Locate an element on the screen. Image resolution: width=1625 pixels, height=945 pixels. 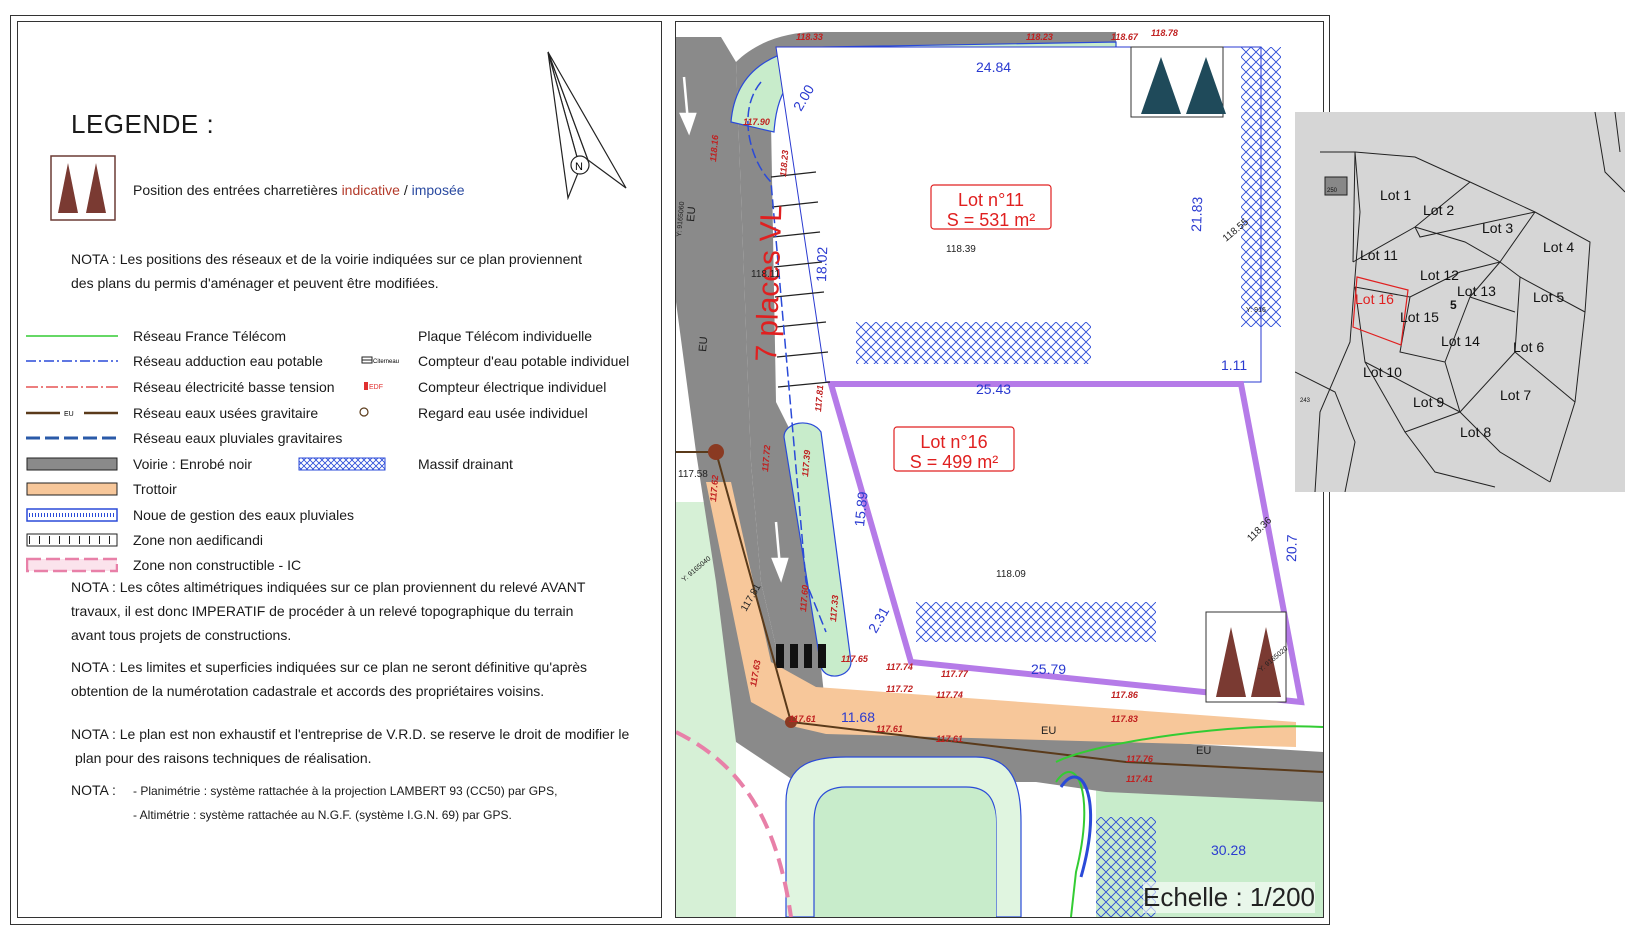
stormwater-line-symbol is located at coordinates (72, 438).